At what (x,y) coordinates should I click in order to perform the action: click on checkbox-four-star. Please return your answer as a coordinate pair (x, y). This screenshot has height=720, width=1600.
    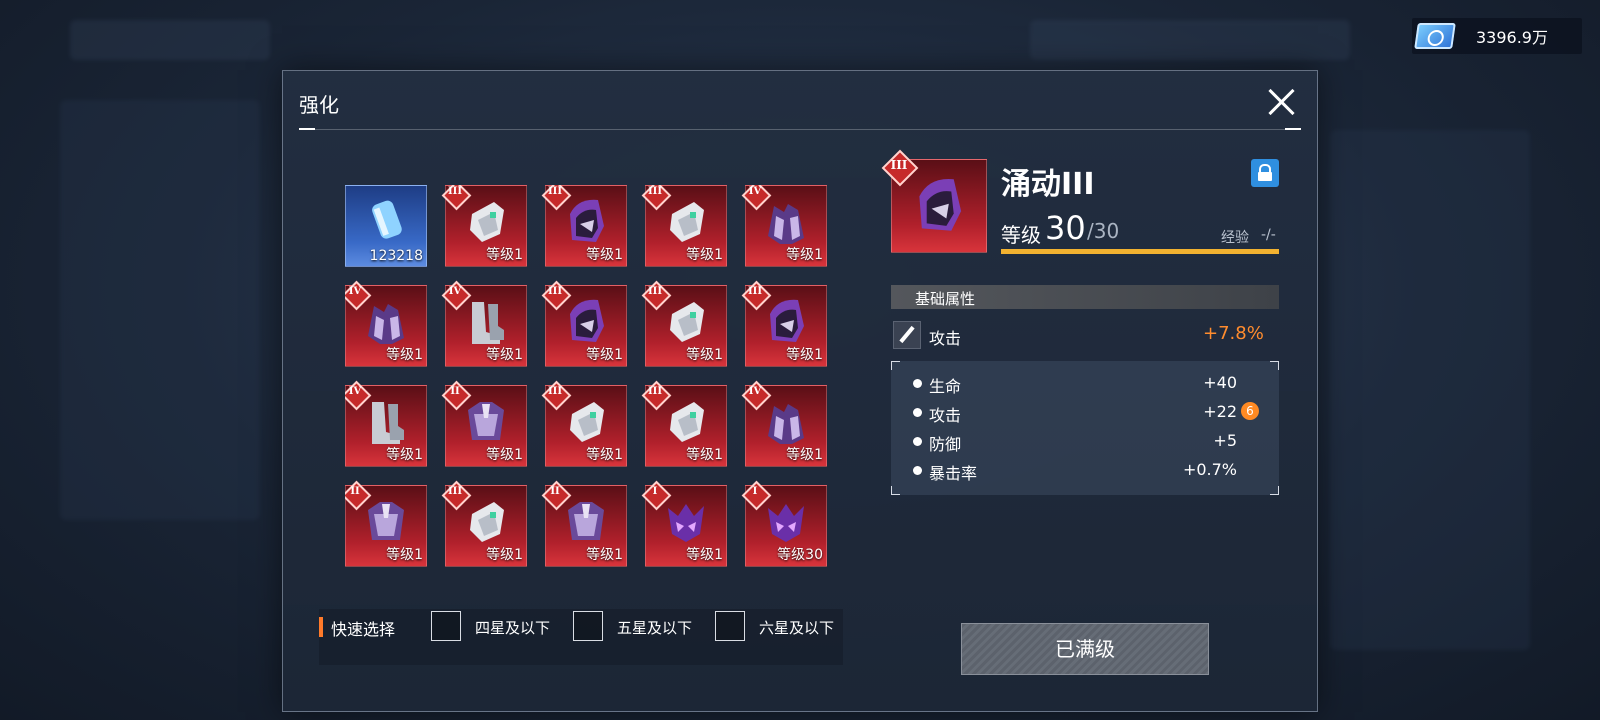
    Looking at the image, I should click on (446, 626).